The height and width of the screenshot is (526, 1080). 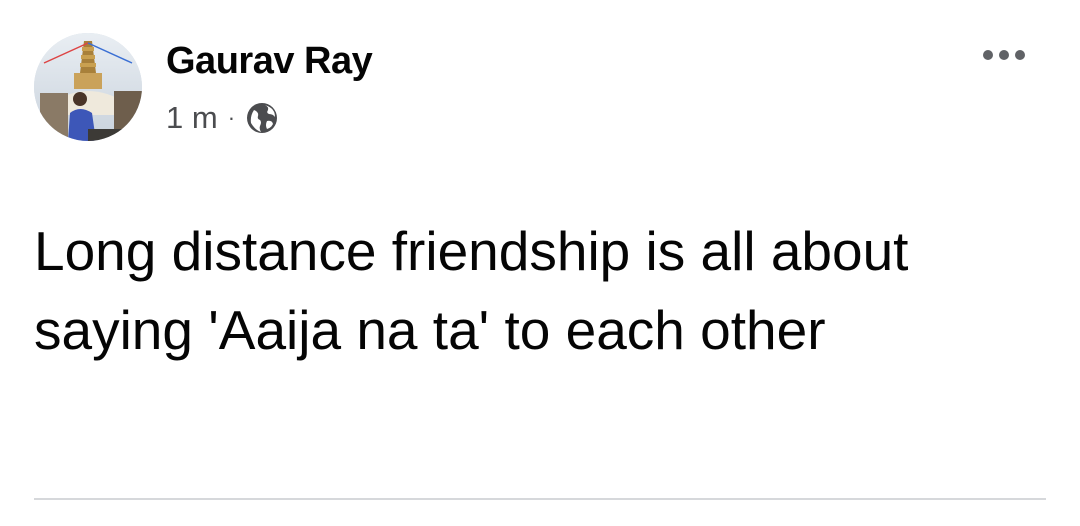 I want to click on divider, so click(x=540, y=499).